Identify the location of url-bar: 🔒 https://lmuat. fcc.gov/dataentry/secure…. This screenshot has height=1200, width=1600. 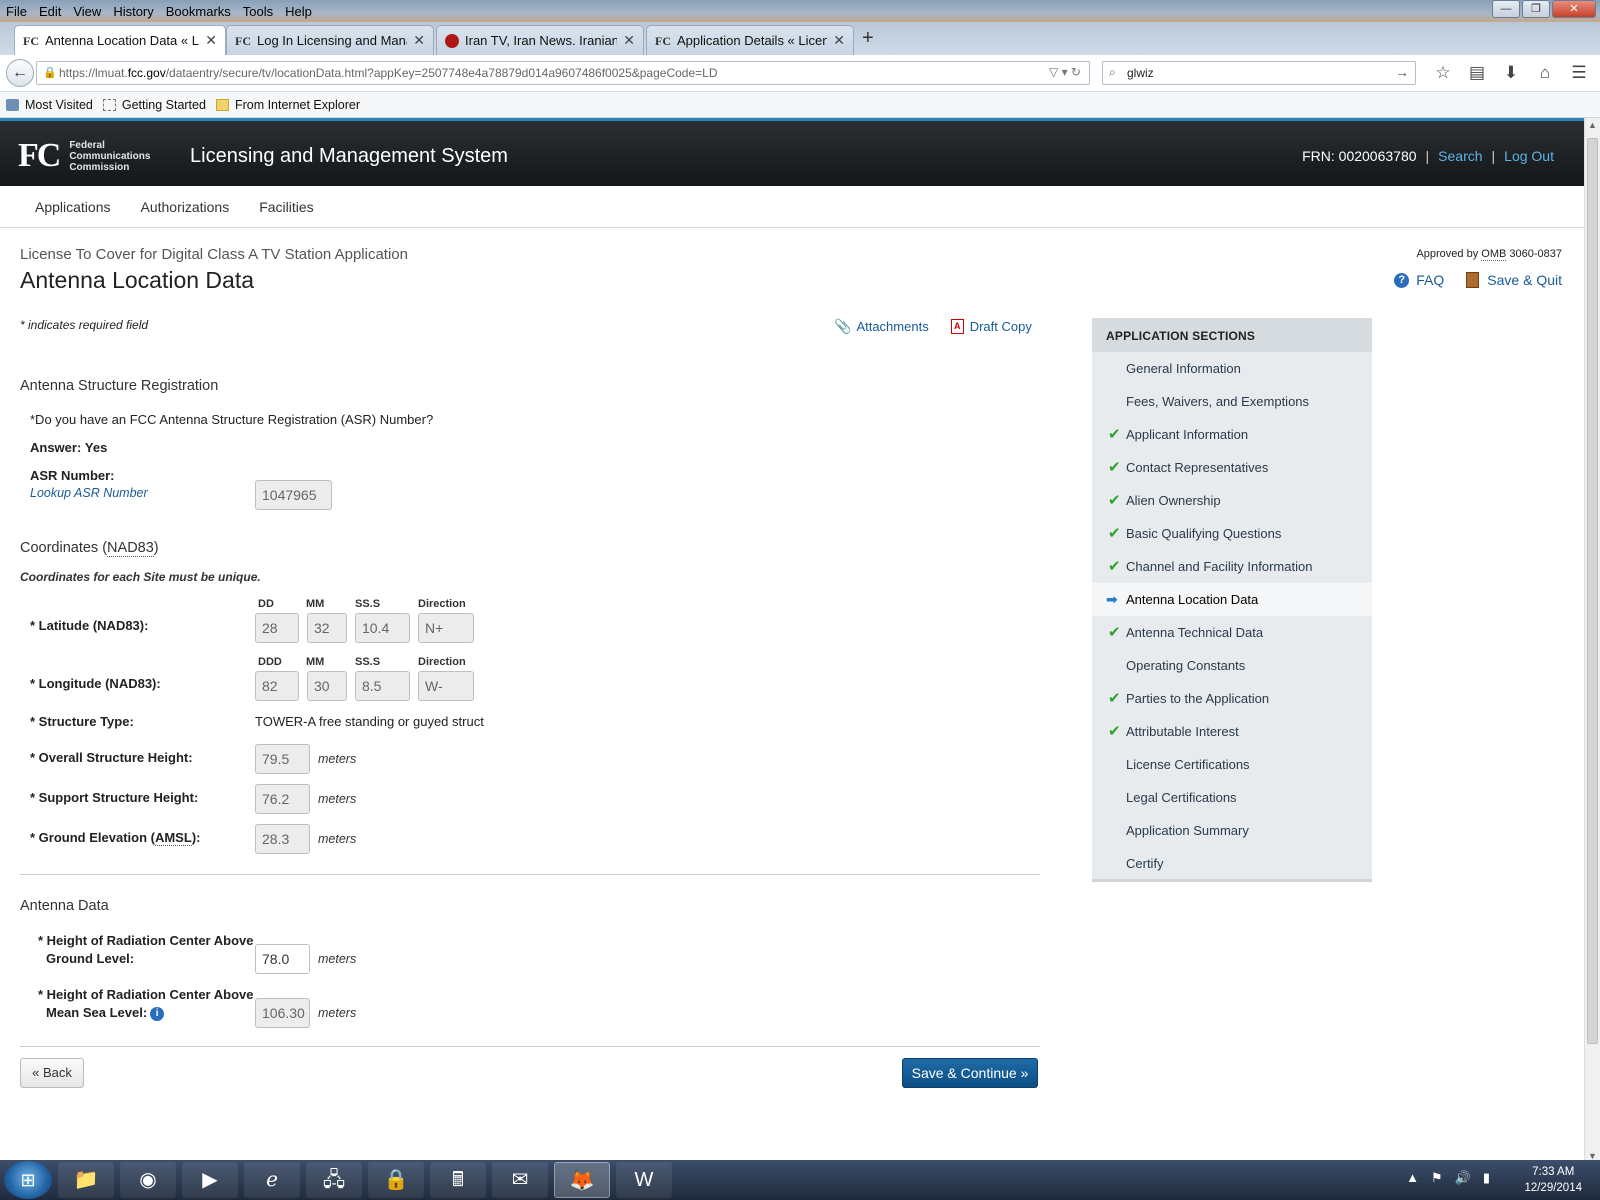
(563, 73).